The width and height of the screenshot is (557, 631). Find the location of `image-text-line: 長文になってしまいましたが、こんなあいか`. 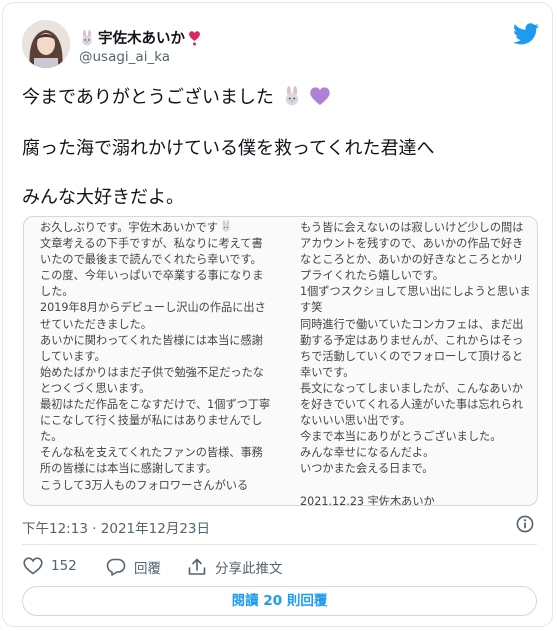

image-text-line: 長文になってしまいましたが、こんなあいか is located at coordinates (411, 388).